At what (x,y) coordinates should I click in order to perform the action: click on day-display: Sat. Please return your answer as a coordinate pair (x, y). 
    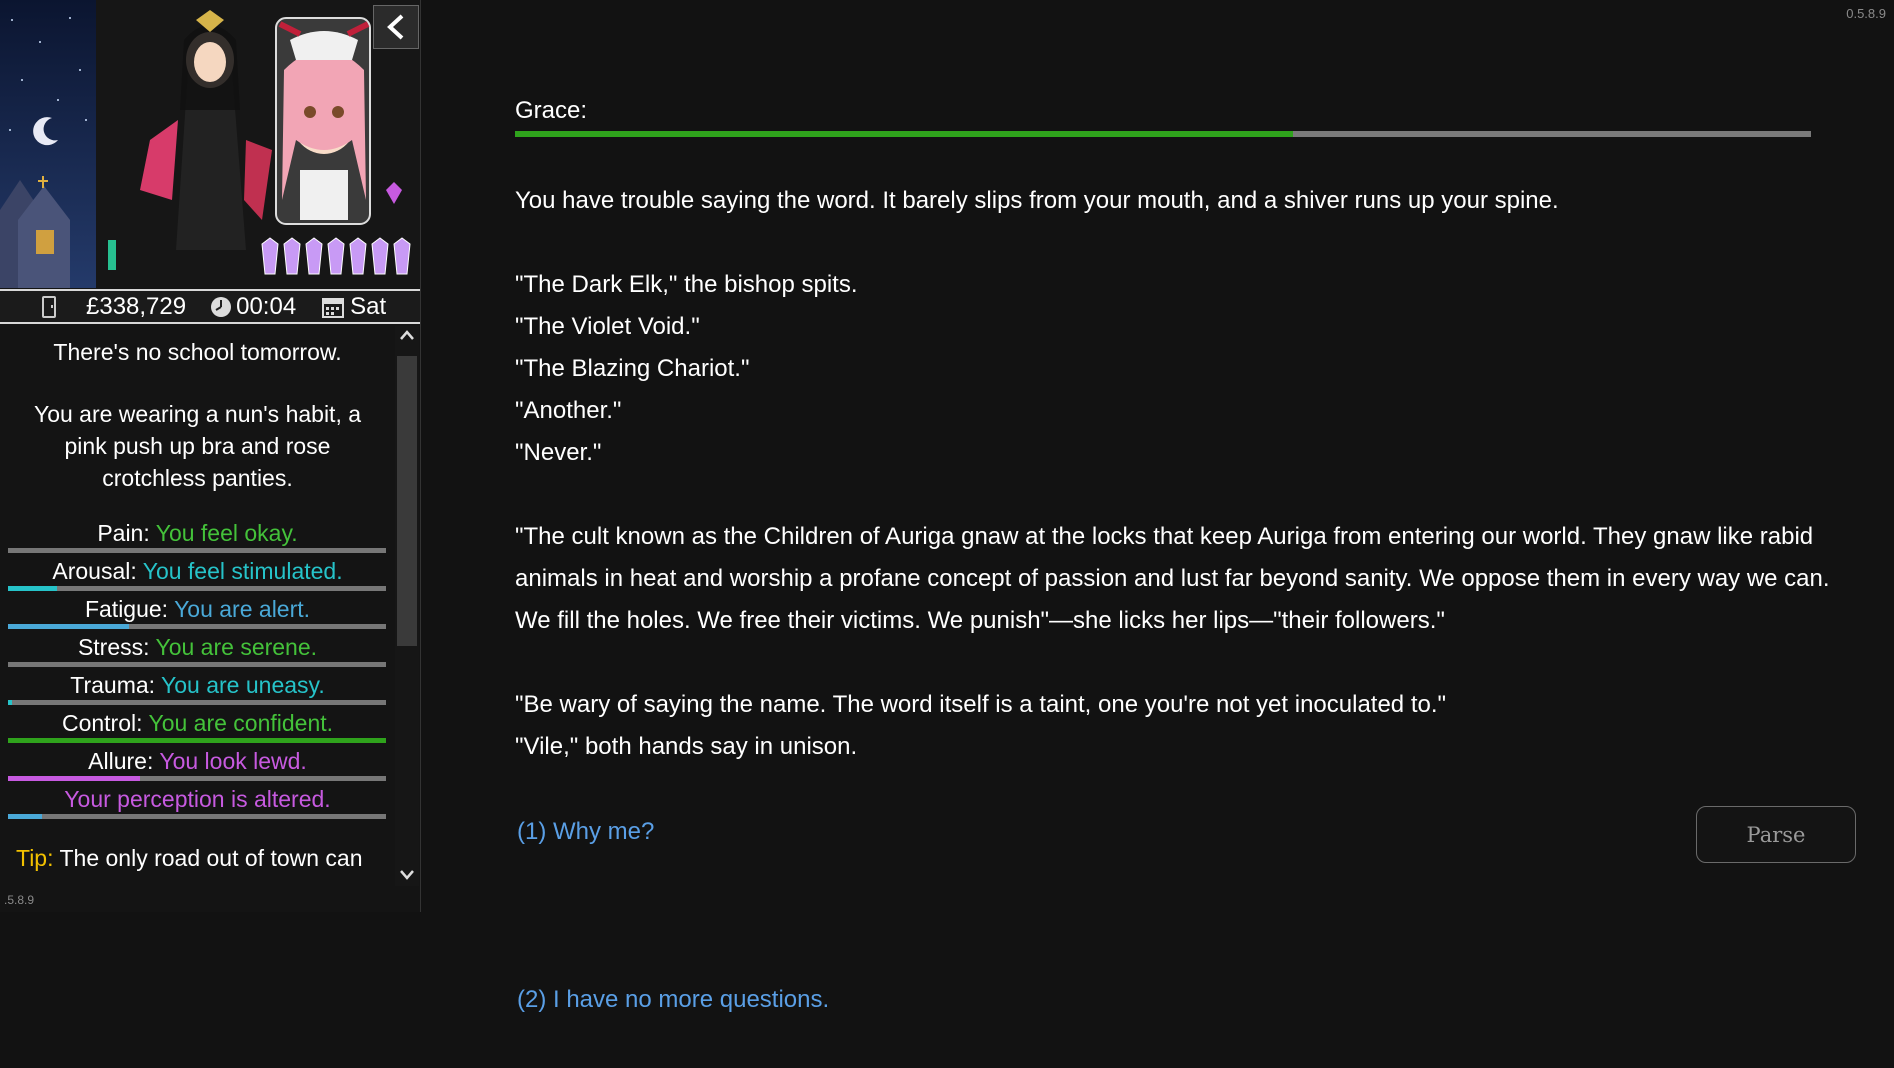
    Looking at the image, I should click on (368, 306).